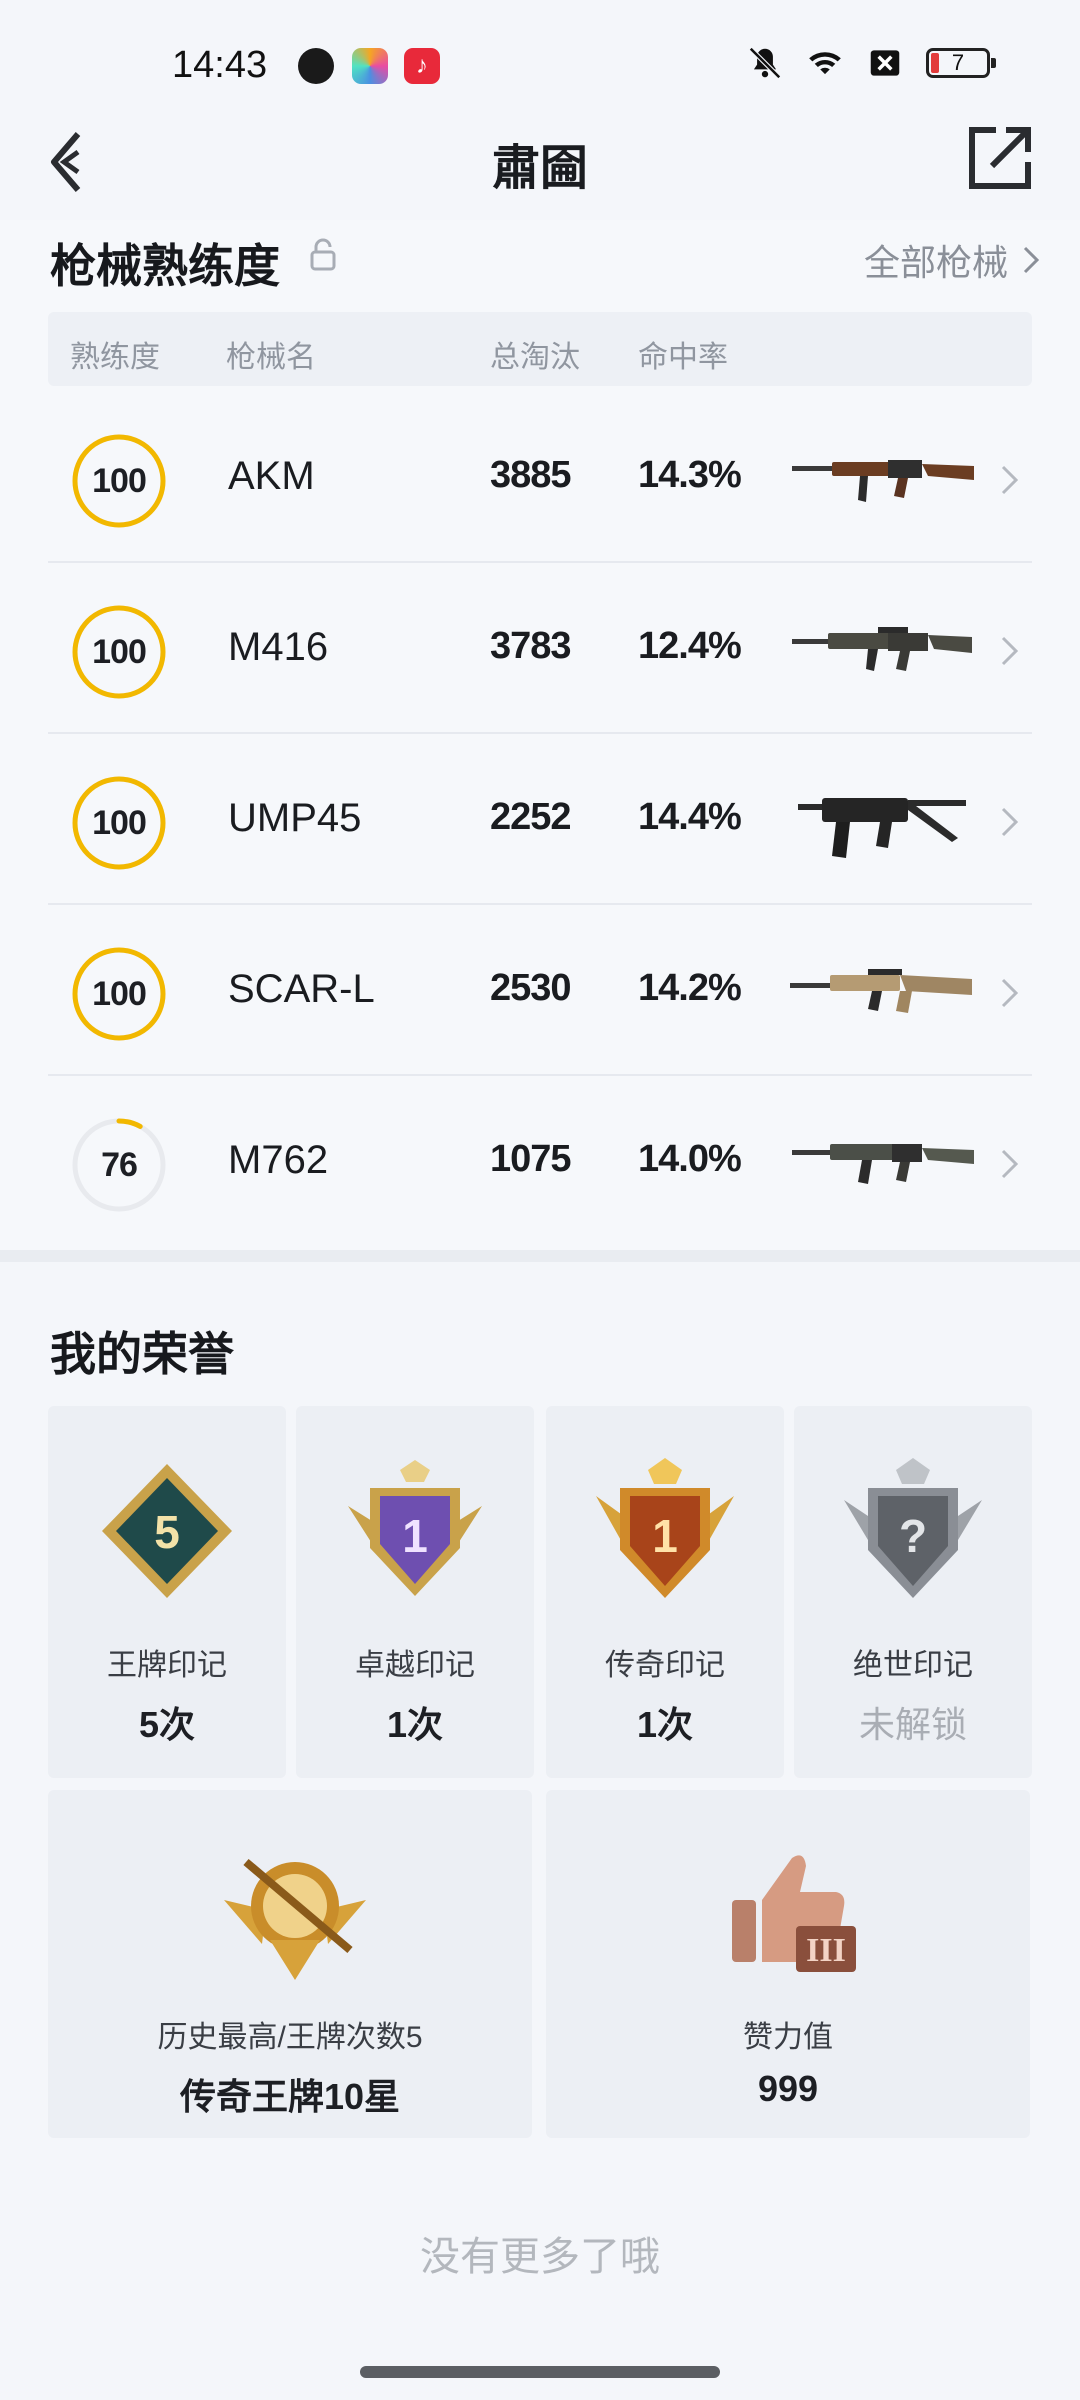 The height and width of the screenshot is (2400, 1080). I want to click on gun-name: SCAR-L, so click(301, 989).